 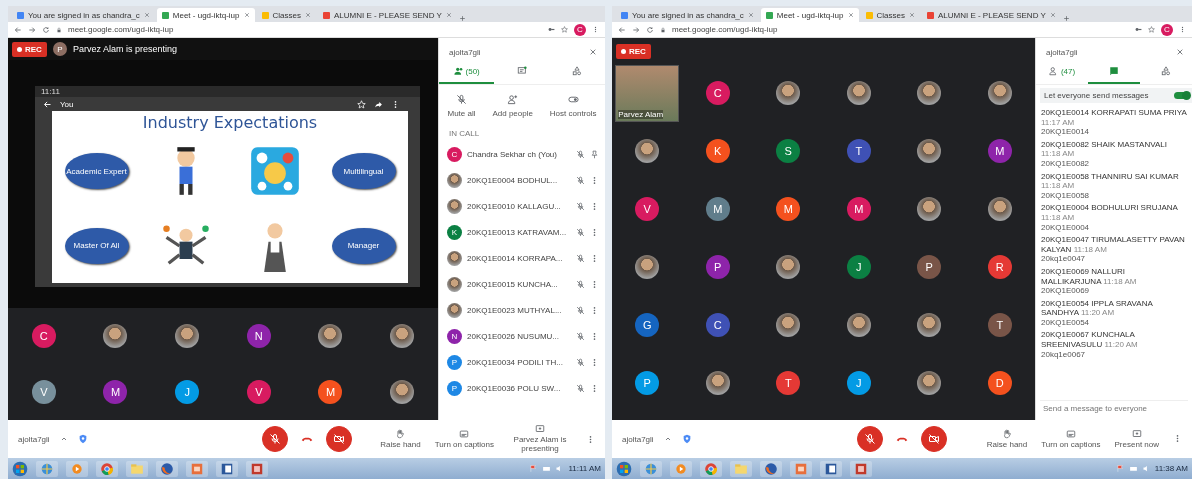 What do you see at coordinates (50, 91) in the screenshot?
I see `status-time: 11:11` at bounding box center [50, 91].